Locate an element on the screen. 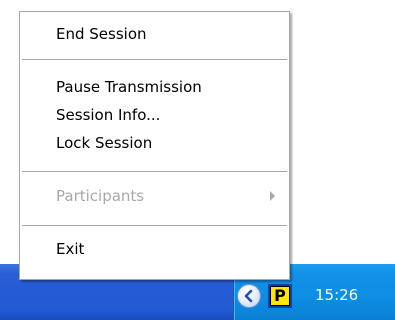 The width and height of the screenshot is (395, 320). menu-item-participants: Participants is located at coordinates (154, 196).